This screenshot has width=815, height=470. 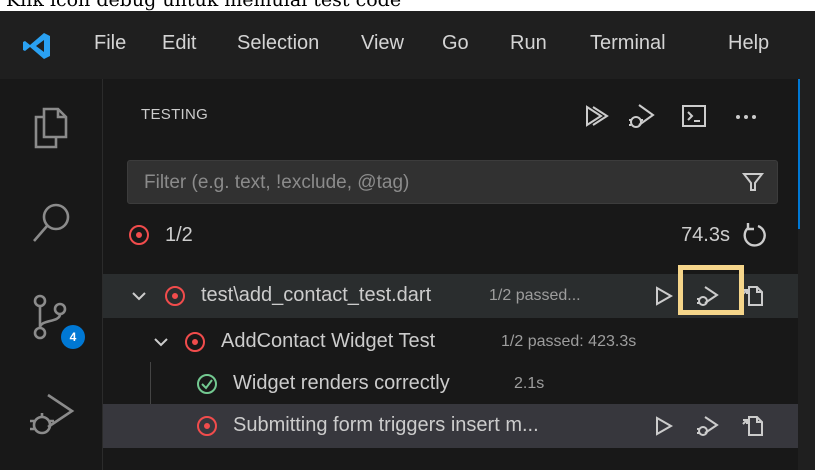 What do you see at coordinates (179, 43) in the screenshot?
I see `menu-edit: Edit` at bounding box center [179, 43].